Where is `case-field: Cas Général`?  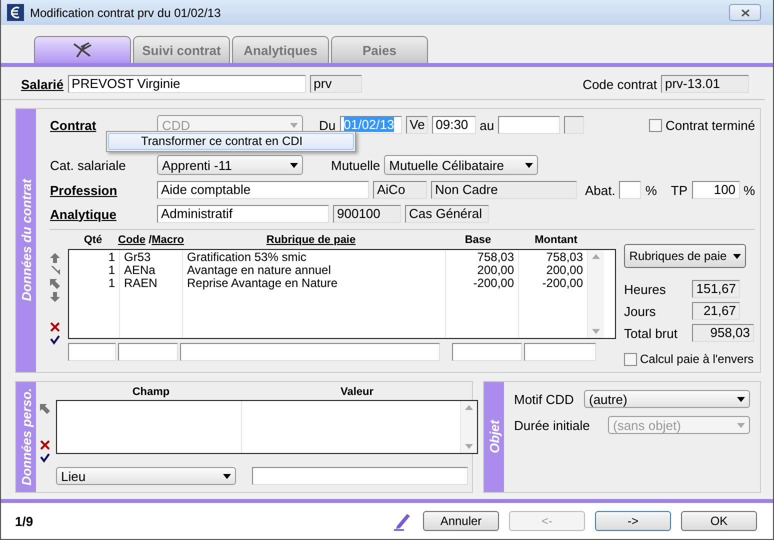
case-field: Cas Général is located at coordinates (447, 214).